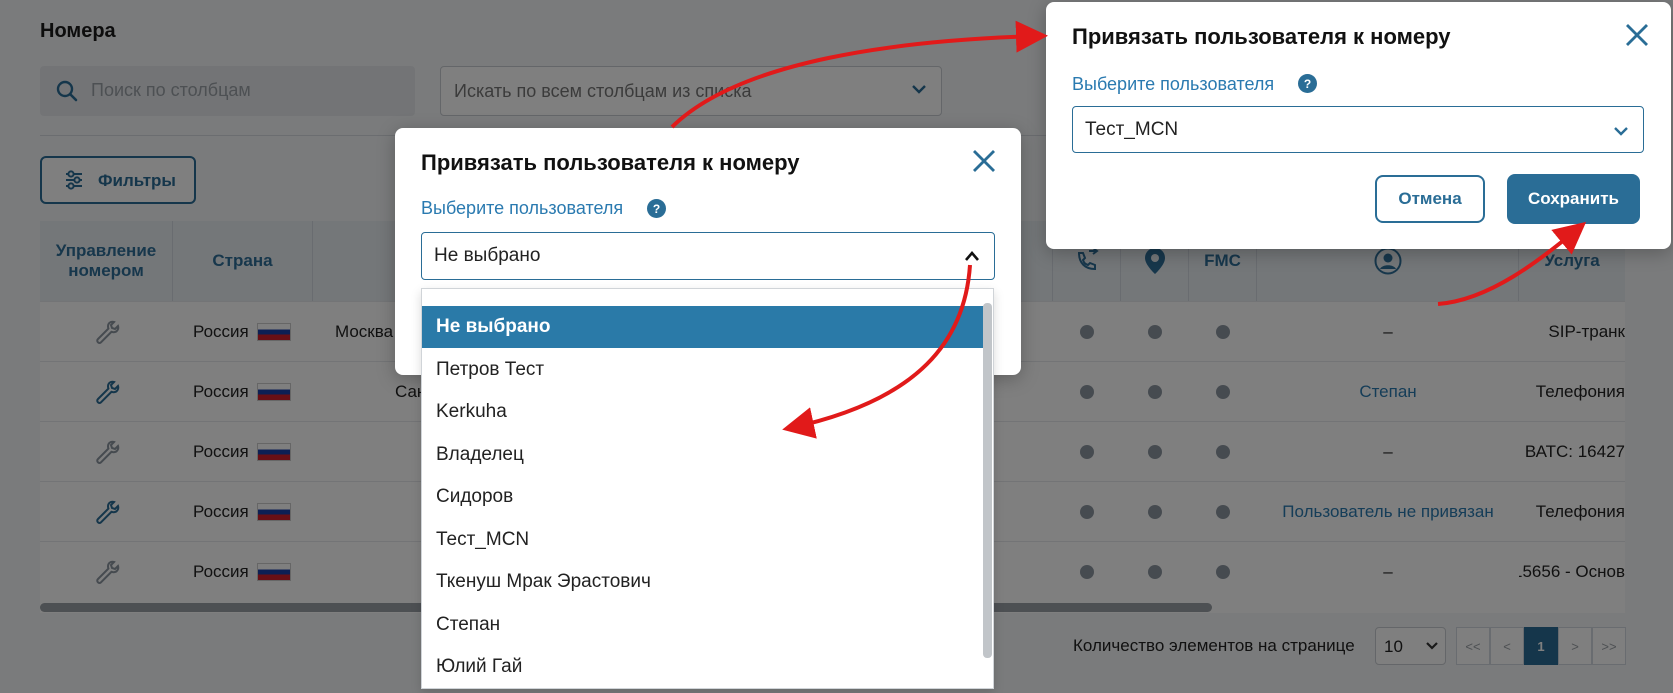  I want to click on dropdown-option: Тест_MCN, so click(703, 540).